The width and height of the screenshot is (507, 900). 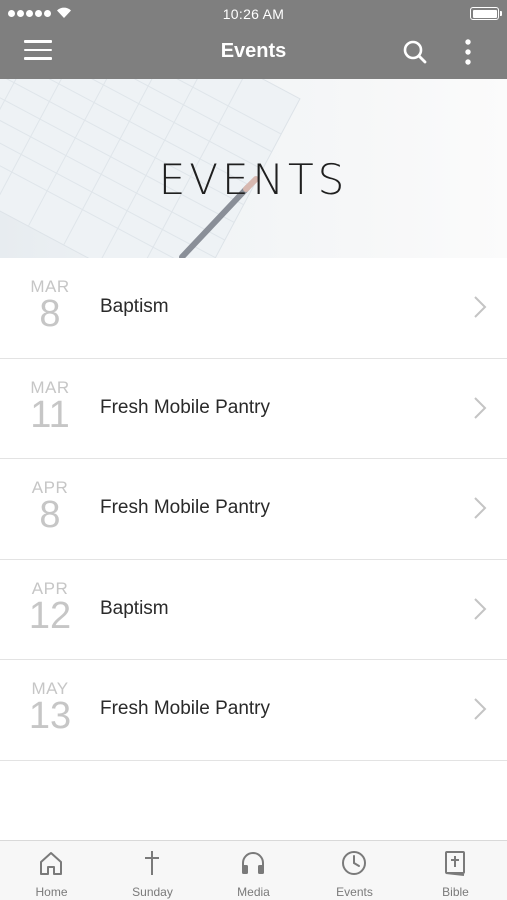 I want to click on tab-sunday: Sunday, so click(x=152, y=870).